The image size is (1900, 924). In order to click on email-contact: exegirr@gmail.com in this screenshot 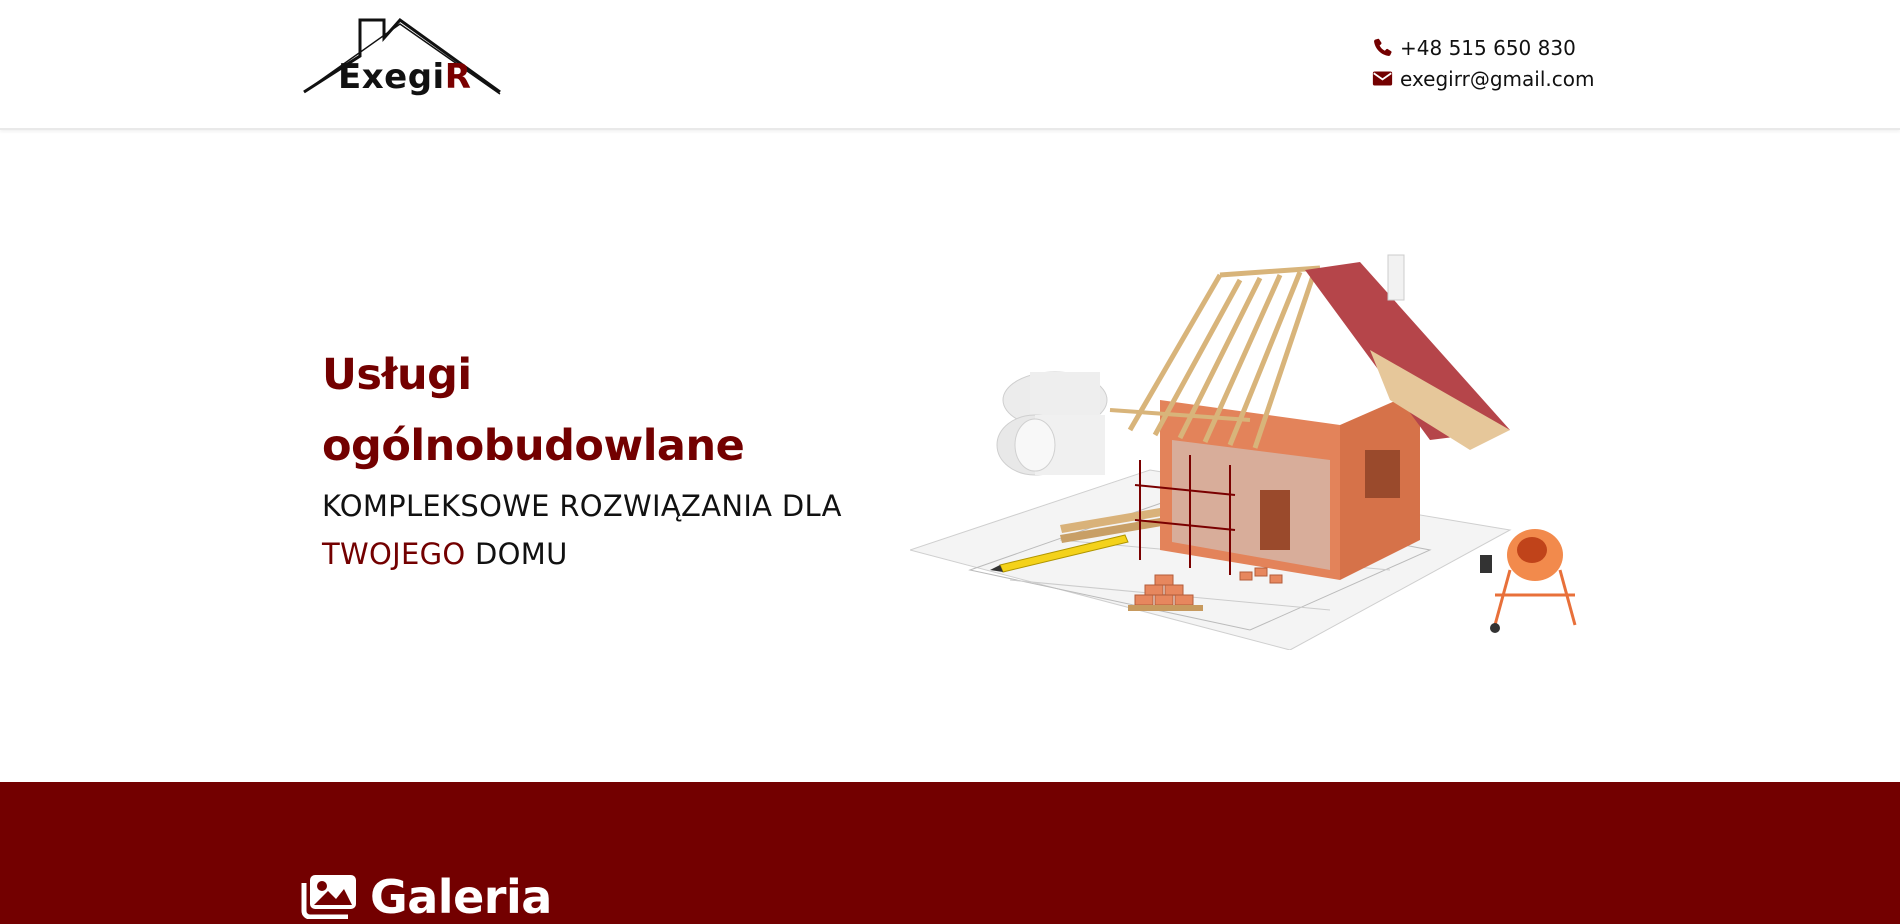, I will do `click(1483, 78)`.